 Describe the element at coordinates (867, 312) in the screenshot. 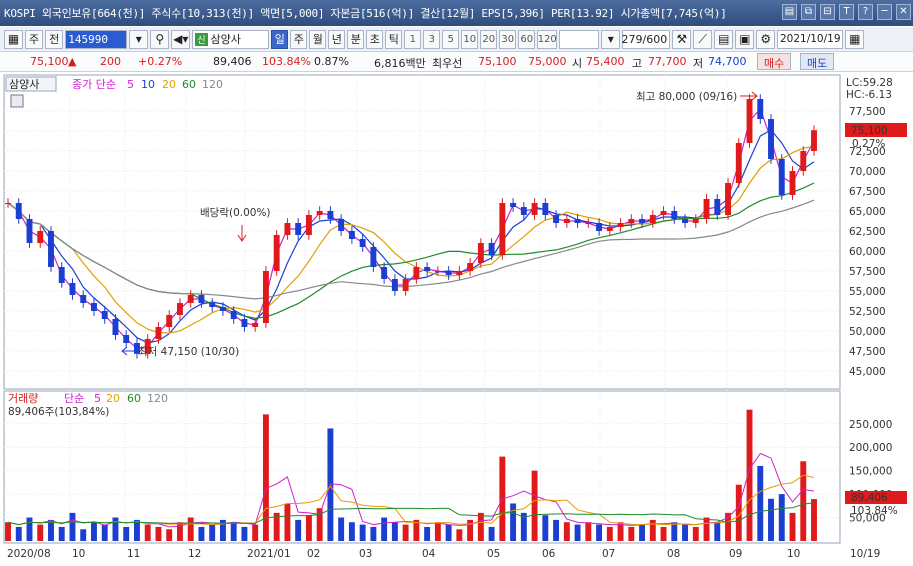

I see `price-tick-label: 52,500` at that location.